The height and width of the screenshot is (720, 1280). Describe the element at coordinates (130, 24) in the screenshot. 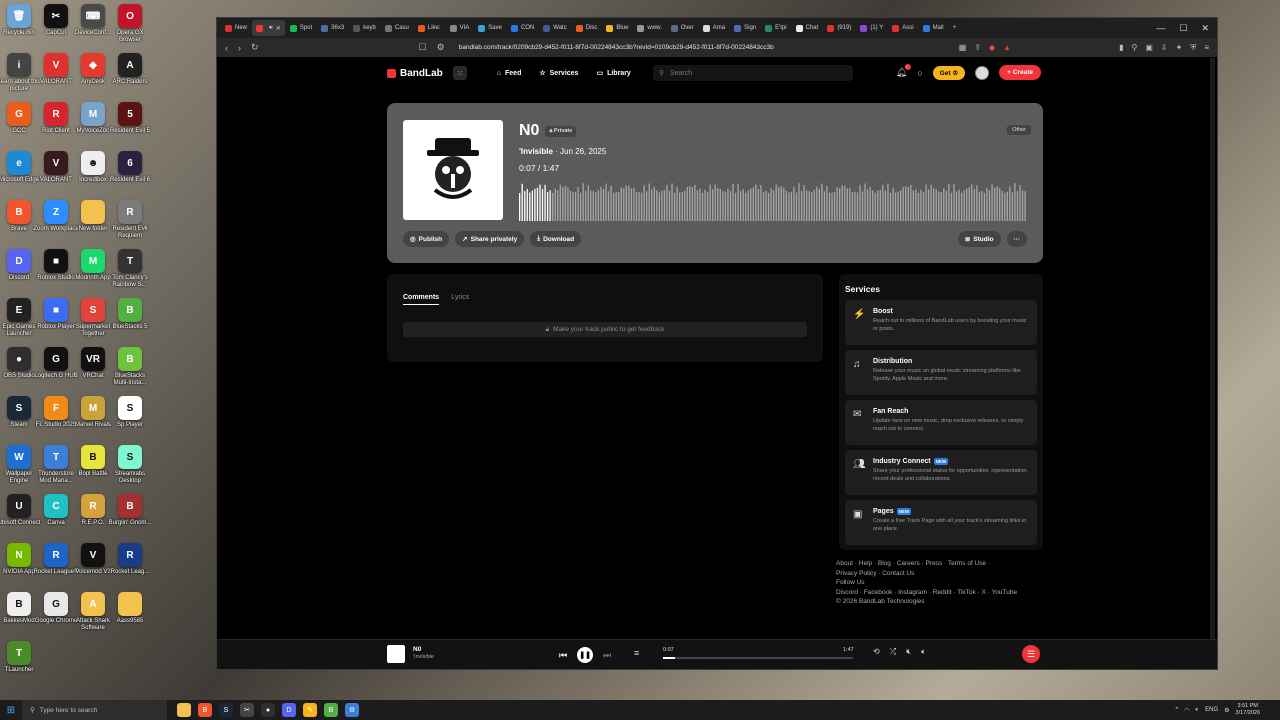

I see `desktop-icon: O Opera GX Browser` at that location.